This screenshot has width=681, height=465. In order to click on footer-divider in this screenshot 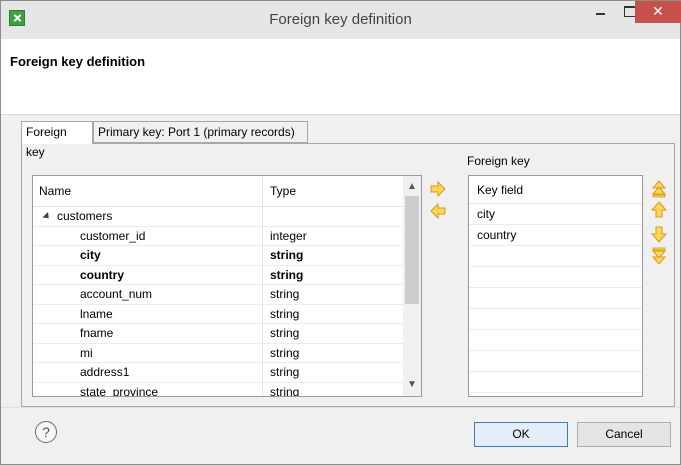, I will do `click(340, 407)`.